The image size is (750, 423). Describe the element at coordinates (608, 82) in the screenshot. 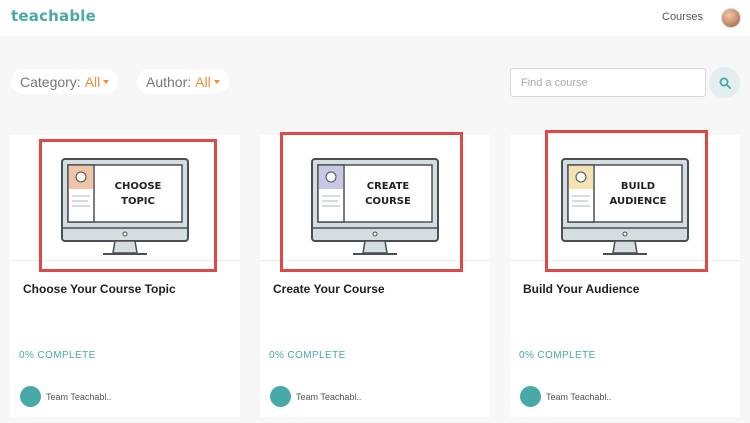

I see `course-search-input` at that location.